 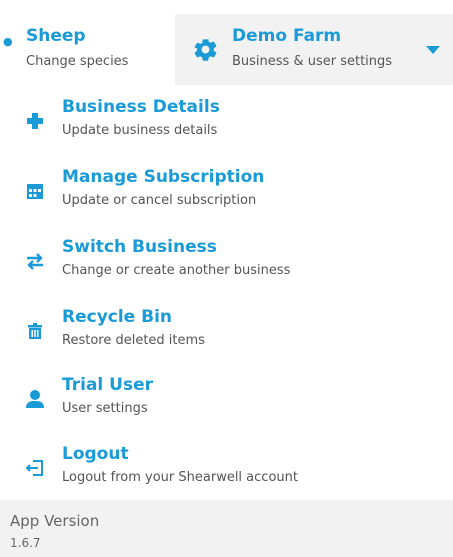 I want to click on species-indicator-icon: ●, so click(x=8, y=41).